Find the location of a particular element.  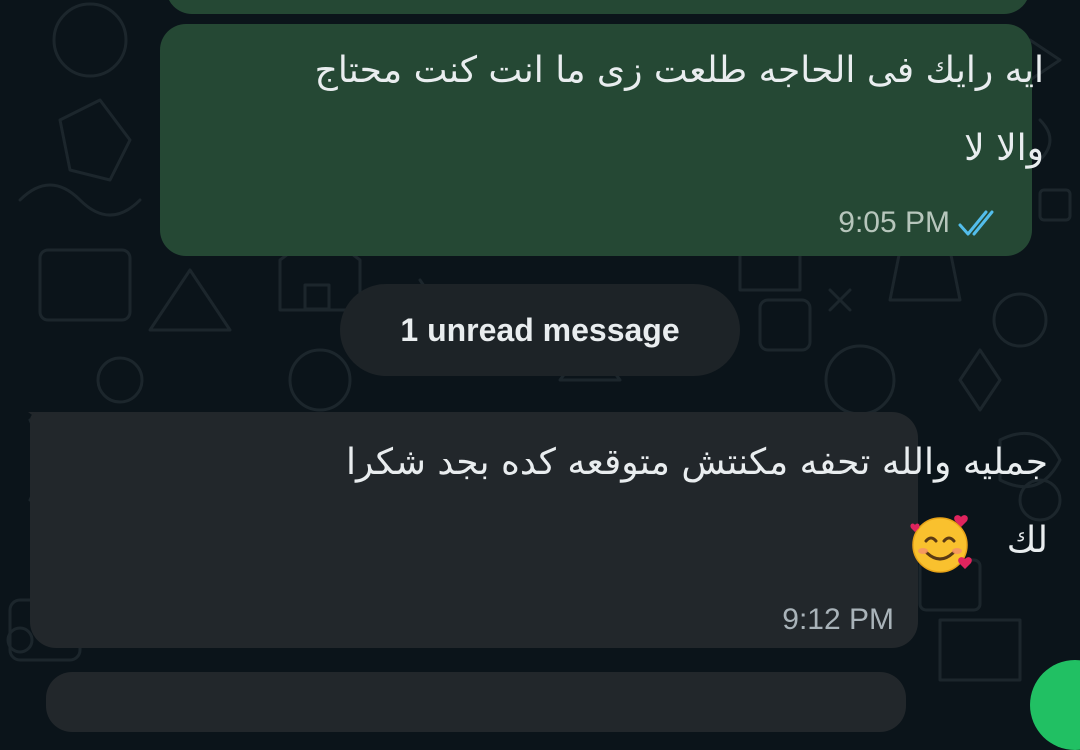

previous-outgoing-bubble is located at coordinates (598, 7).